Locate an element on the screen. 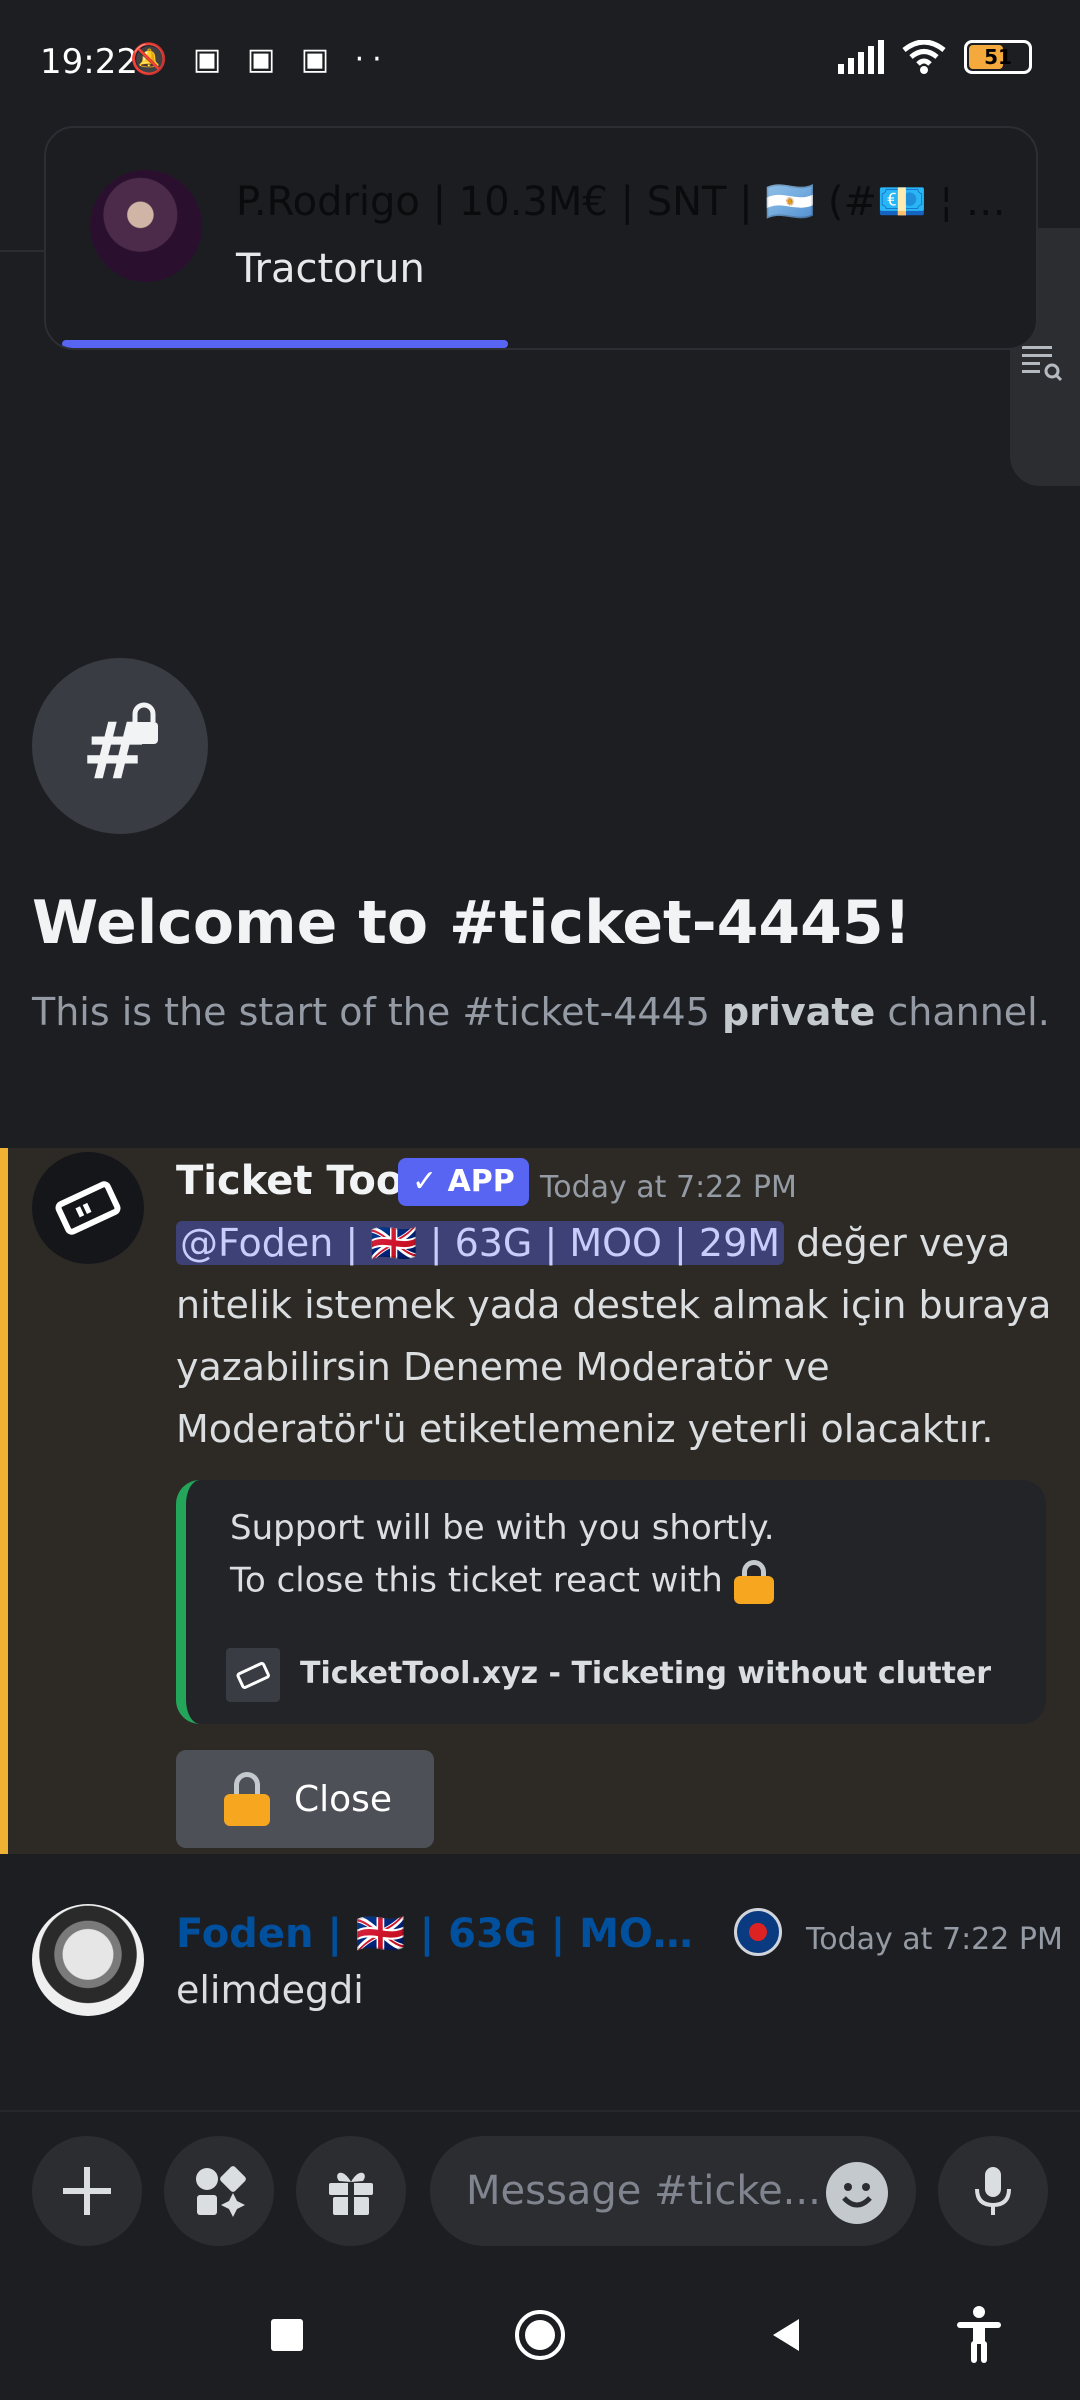  gift-button is located at coordinates (351, 2191).